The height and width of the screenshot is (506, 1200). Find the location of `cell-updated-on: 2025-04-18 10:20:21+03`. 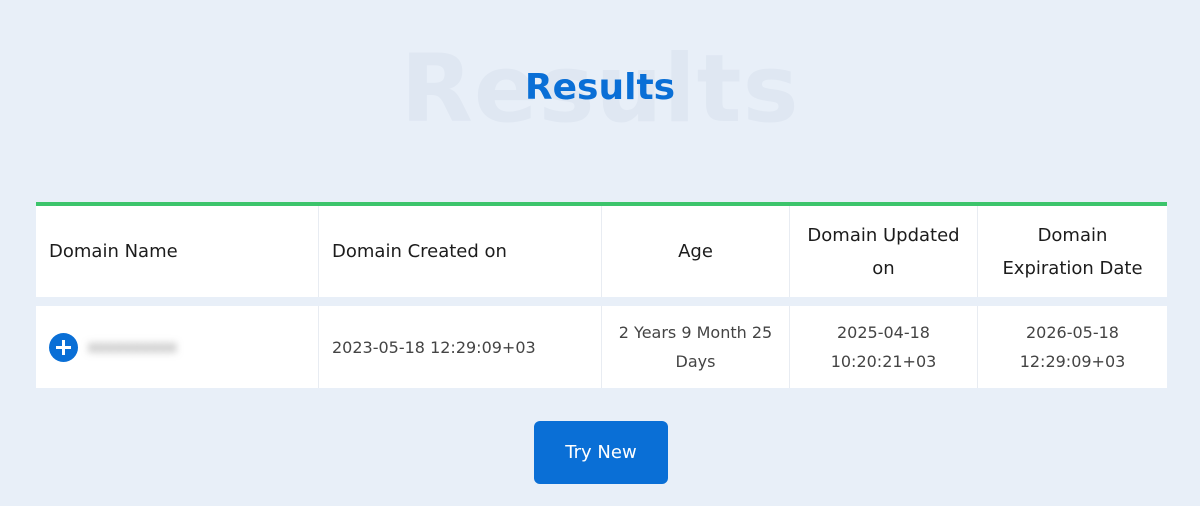

cell-updated-on: 2025-04-18 10:20:21+03 is located at coordinates (884, 347).